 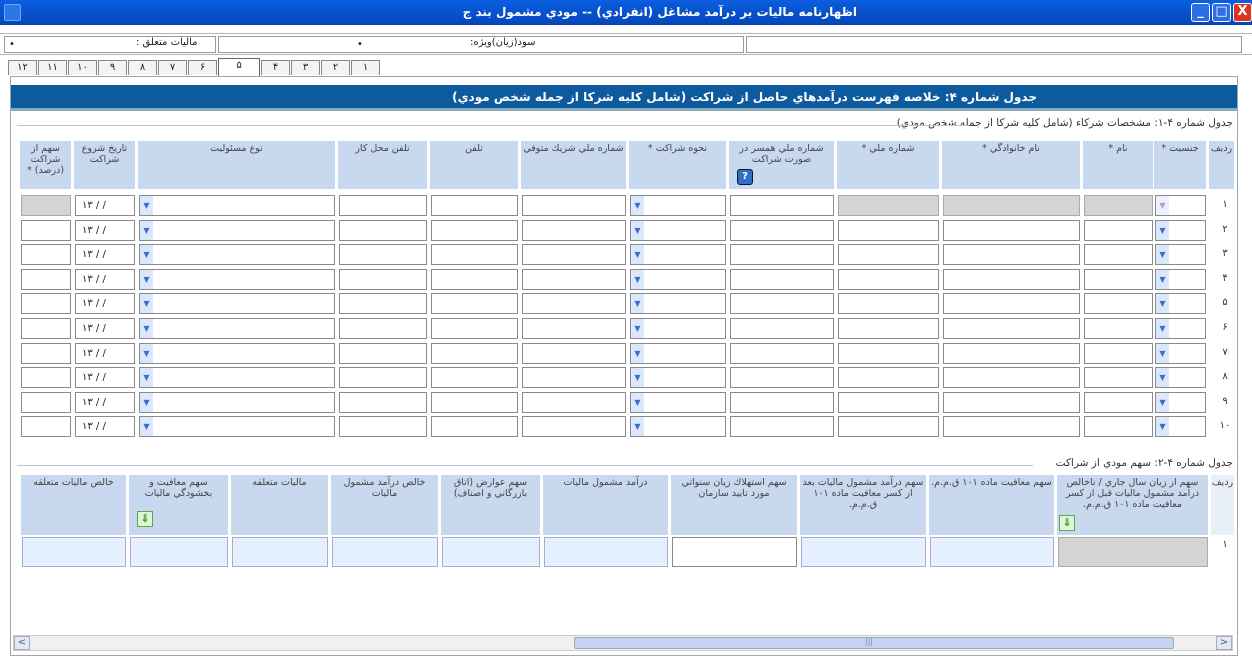 What do you see at coordinates (745, 177) in the screenshot?
I see `help-icon: ?` at bounding box center [745, 177].